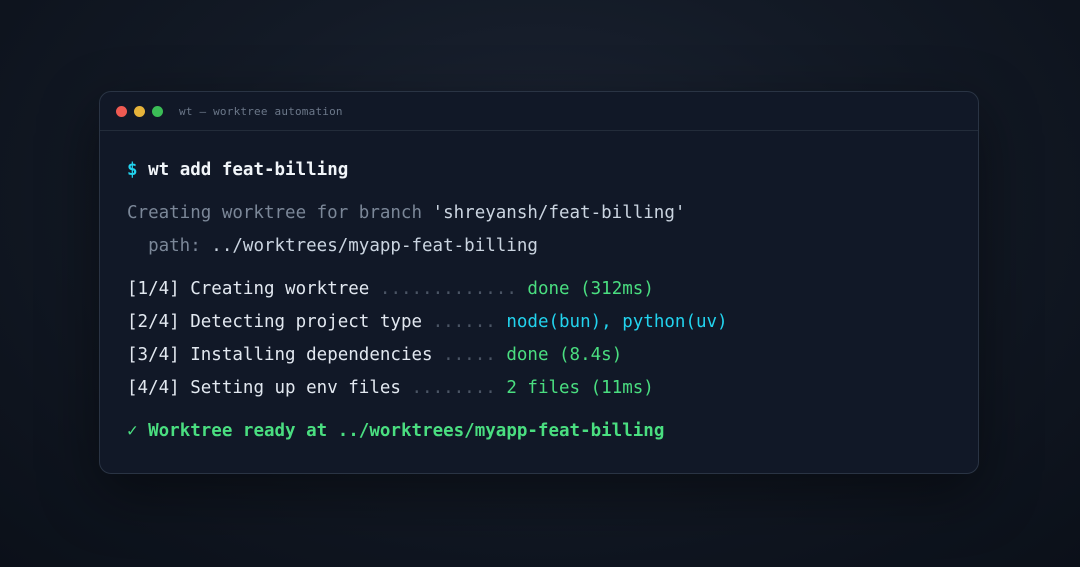  What do you see at coordinates (121, 111) in the screenshot?
I see `close-window-icon` at bounding box center [121, 111].